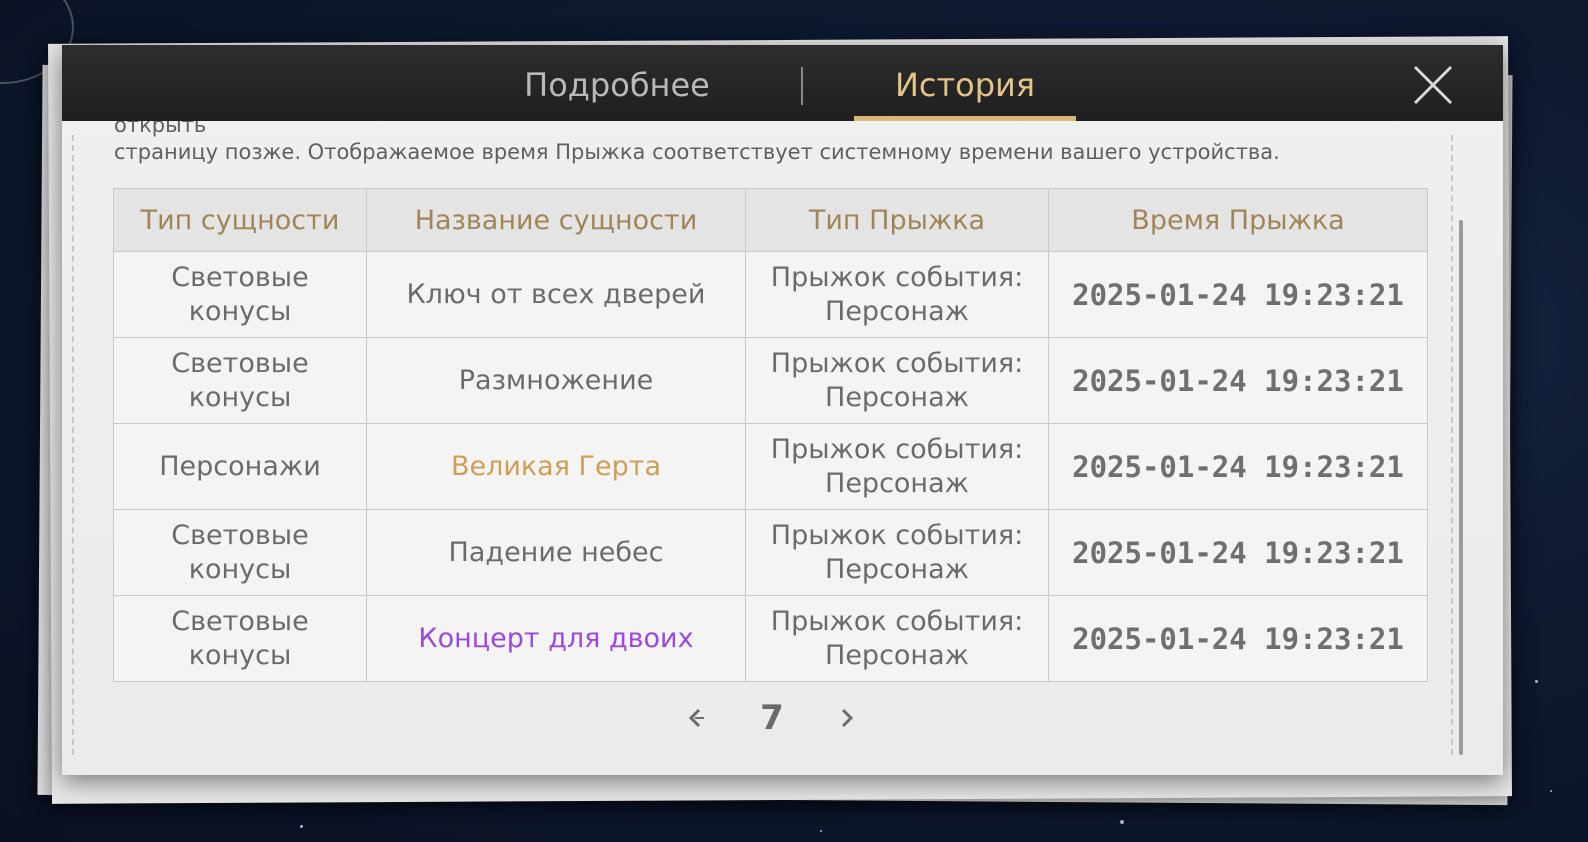 The height and width of the screenshot is (842, 1588). What do you see at coordinates (556, 638) in the screenshot?
I see `item-name-cell: Концерт для двоих` at bounding box center [556, 638].